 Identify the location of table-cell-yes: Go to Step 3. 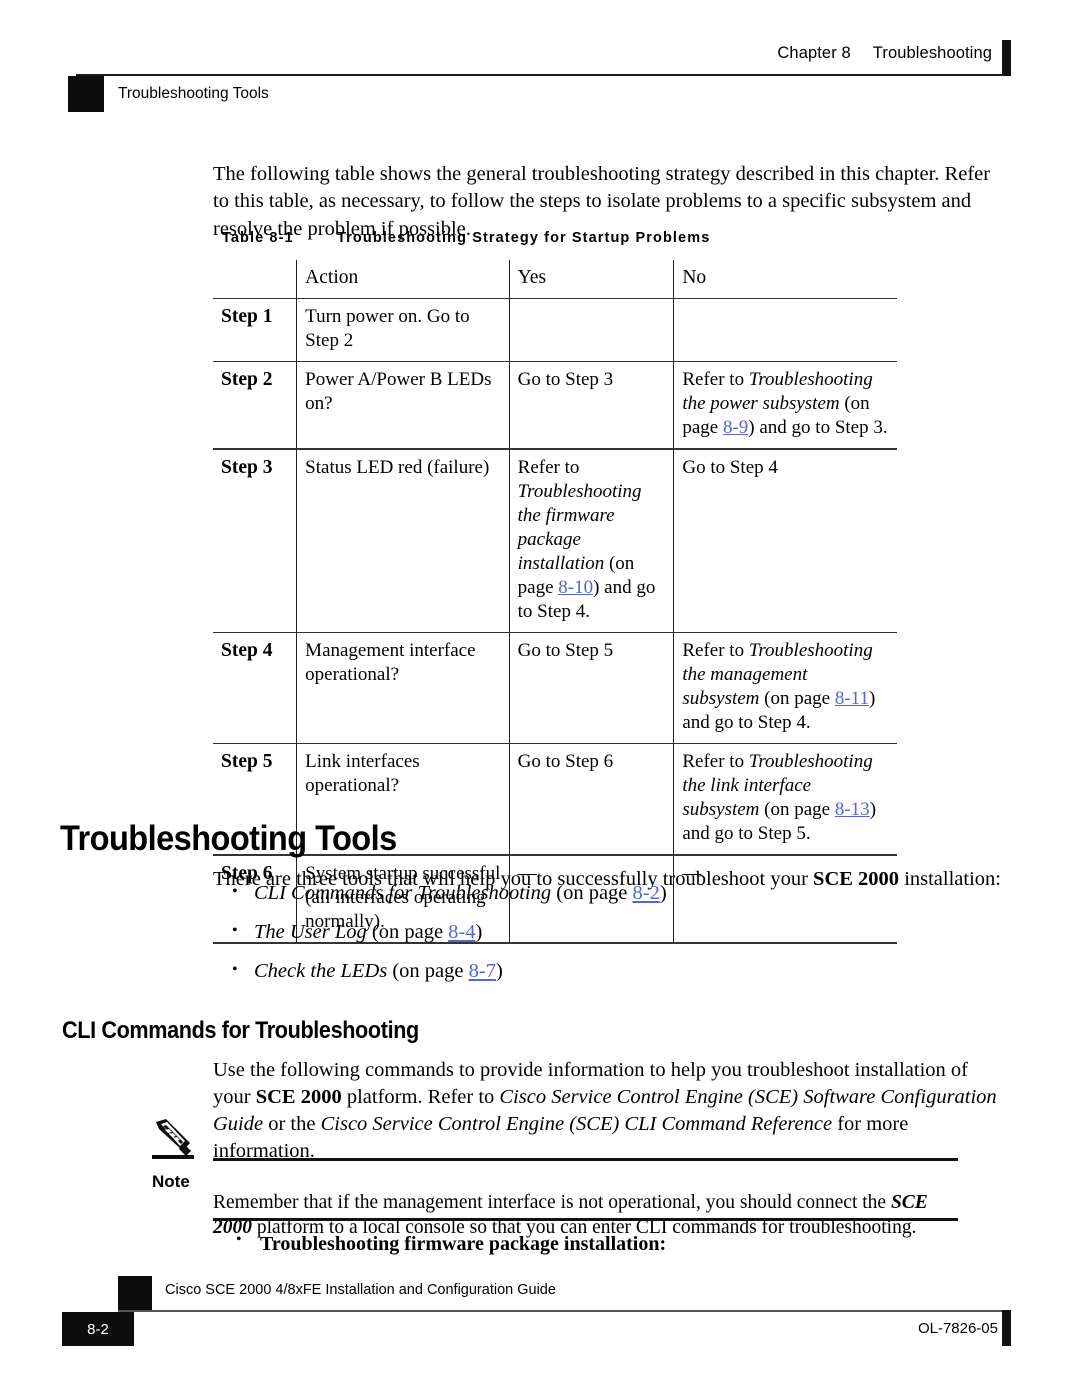
(591, 405).